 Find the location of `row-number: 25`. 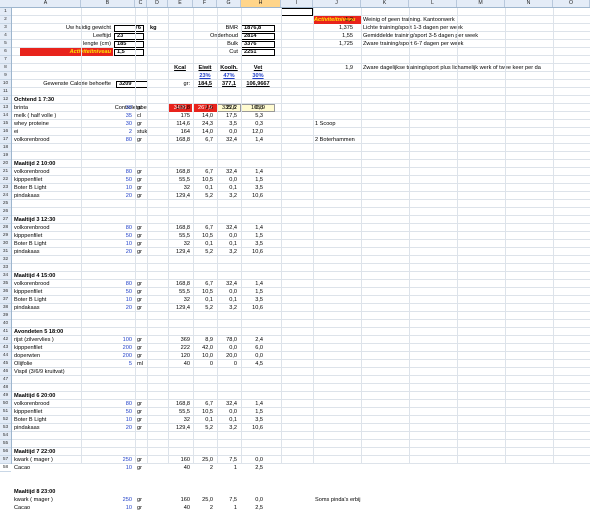

row-number: 25 is located at coordinates (5, 204).